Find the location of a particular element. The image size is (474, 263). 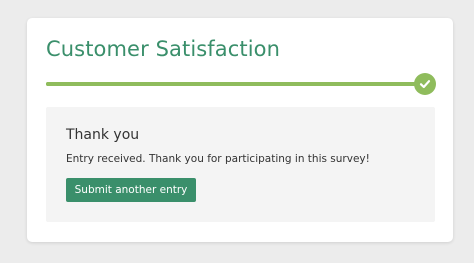

check-icon is located at coordinates (425, 84).